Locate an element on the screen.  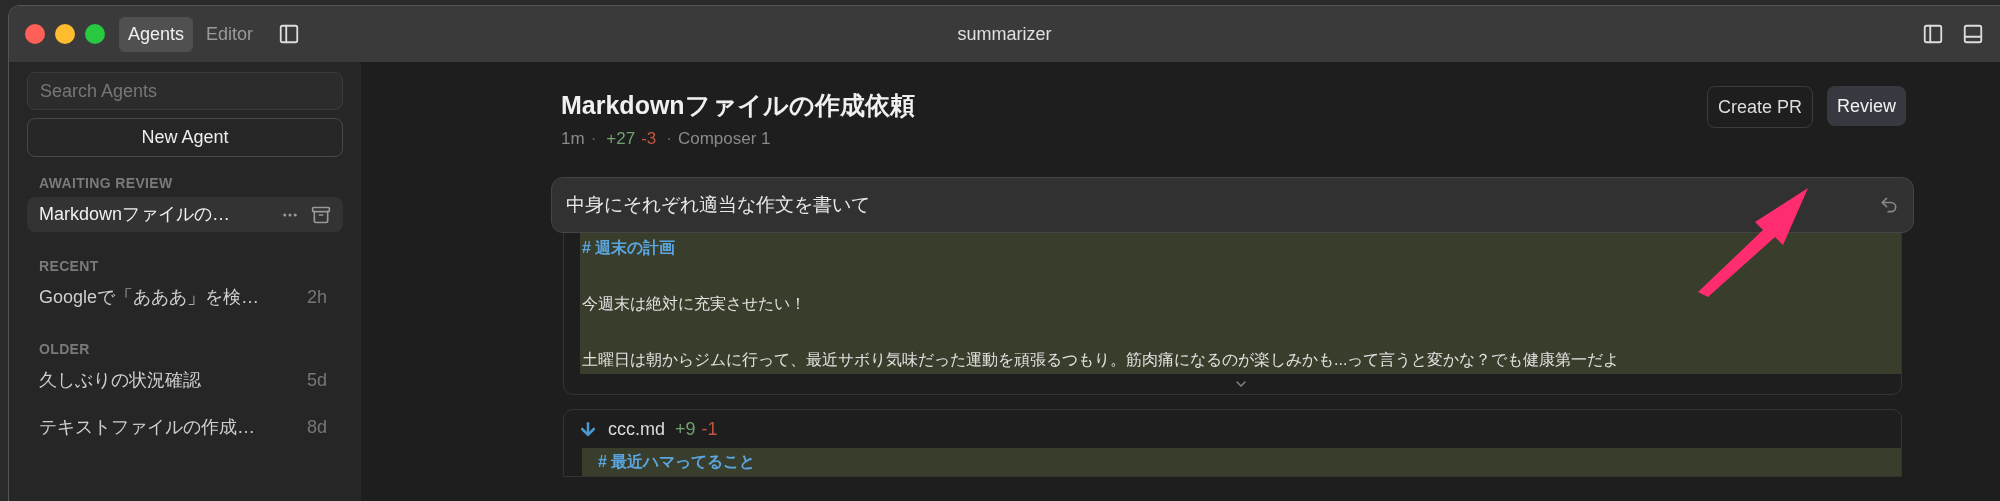
agent-time: 8d is located at coordinates (317, 427).